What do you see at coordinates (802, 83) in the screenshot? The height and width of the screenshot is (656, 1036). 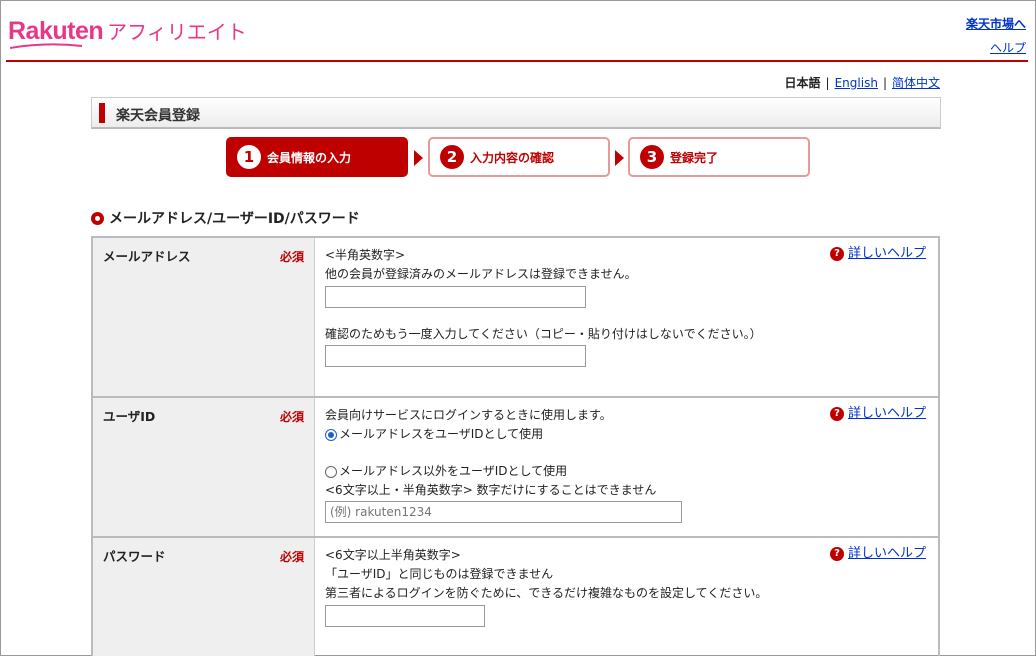 I see `lang-japanese: 日本語` at bounding box center [802, 83].